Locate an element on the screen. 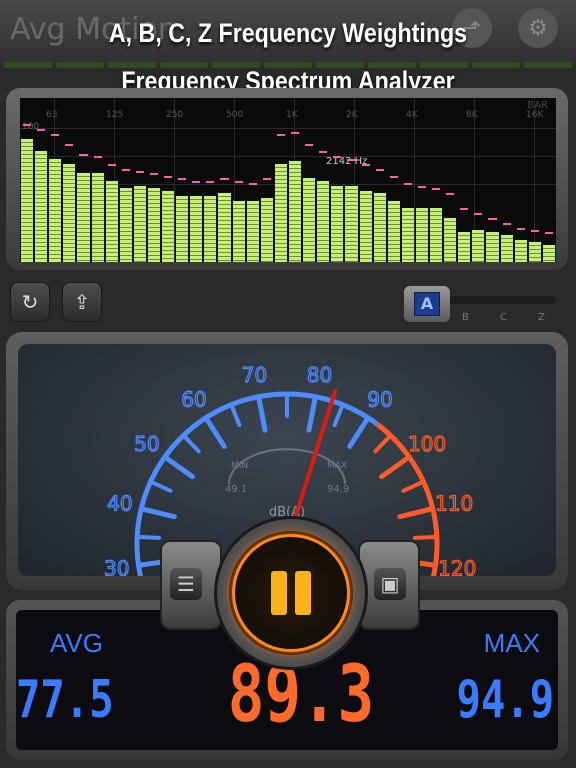  gauge-scale-label: 30 is located at coordinates (116, 566).